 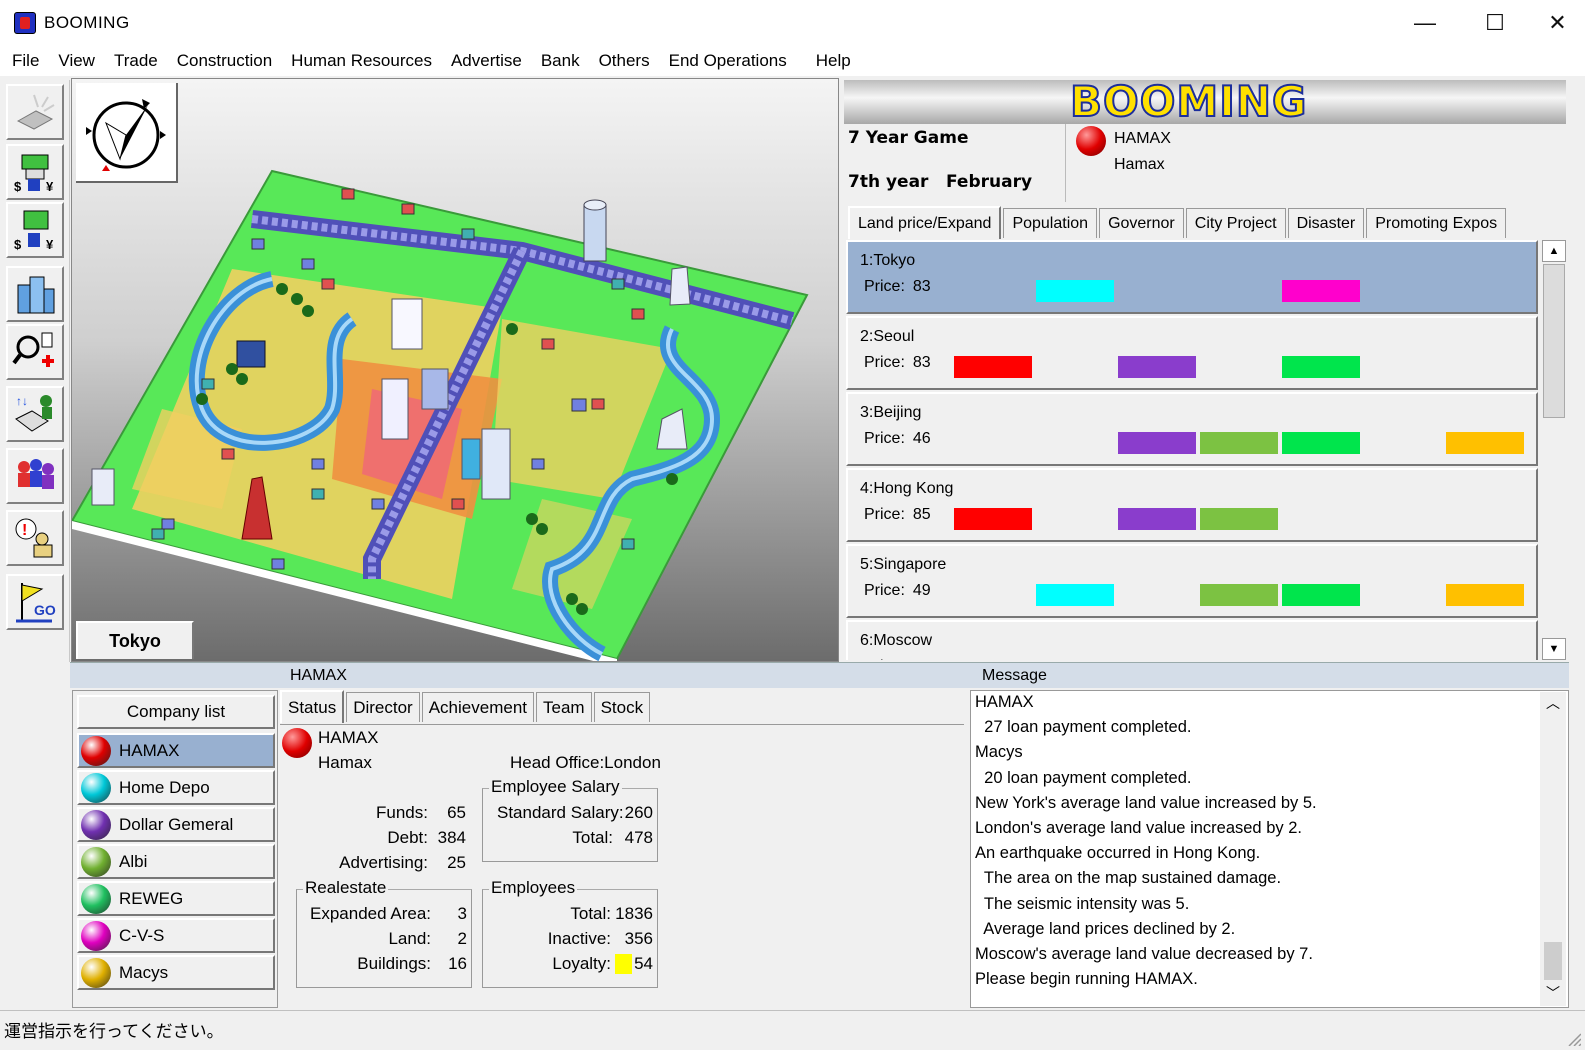 I want to click on company-row: Dollar Gemeral, so click(x=176, y=824).